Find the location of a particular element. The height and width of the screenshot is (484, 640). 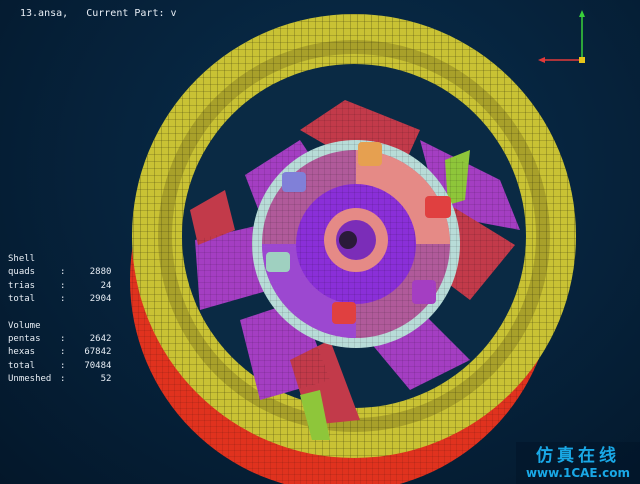

stat-row-unmeshed: Unmeshed:52 is located at coordinates (60, 379).